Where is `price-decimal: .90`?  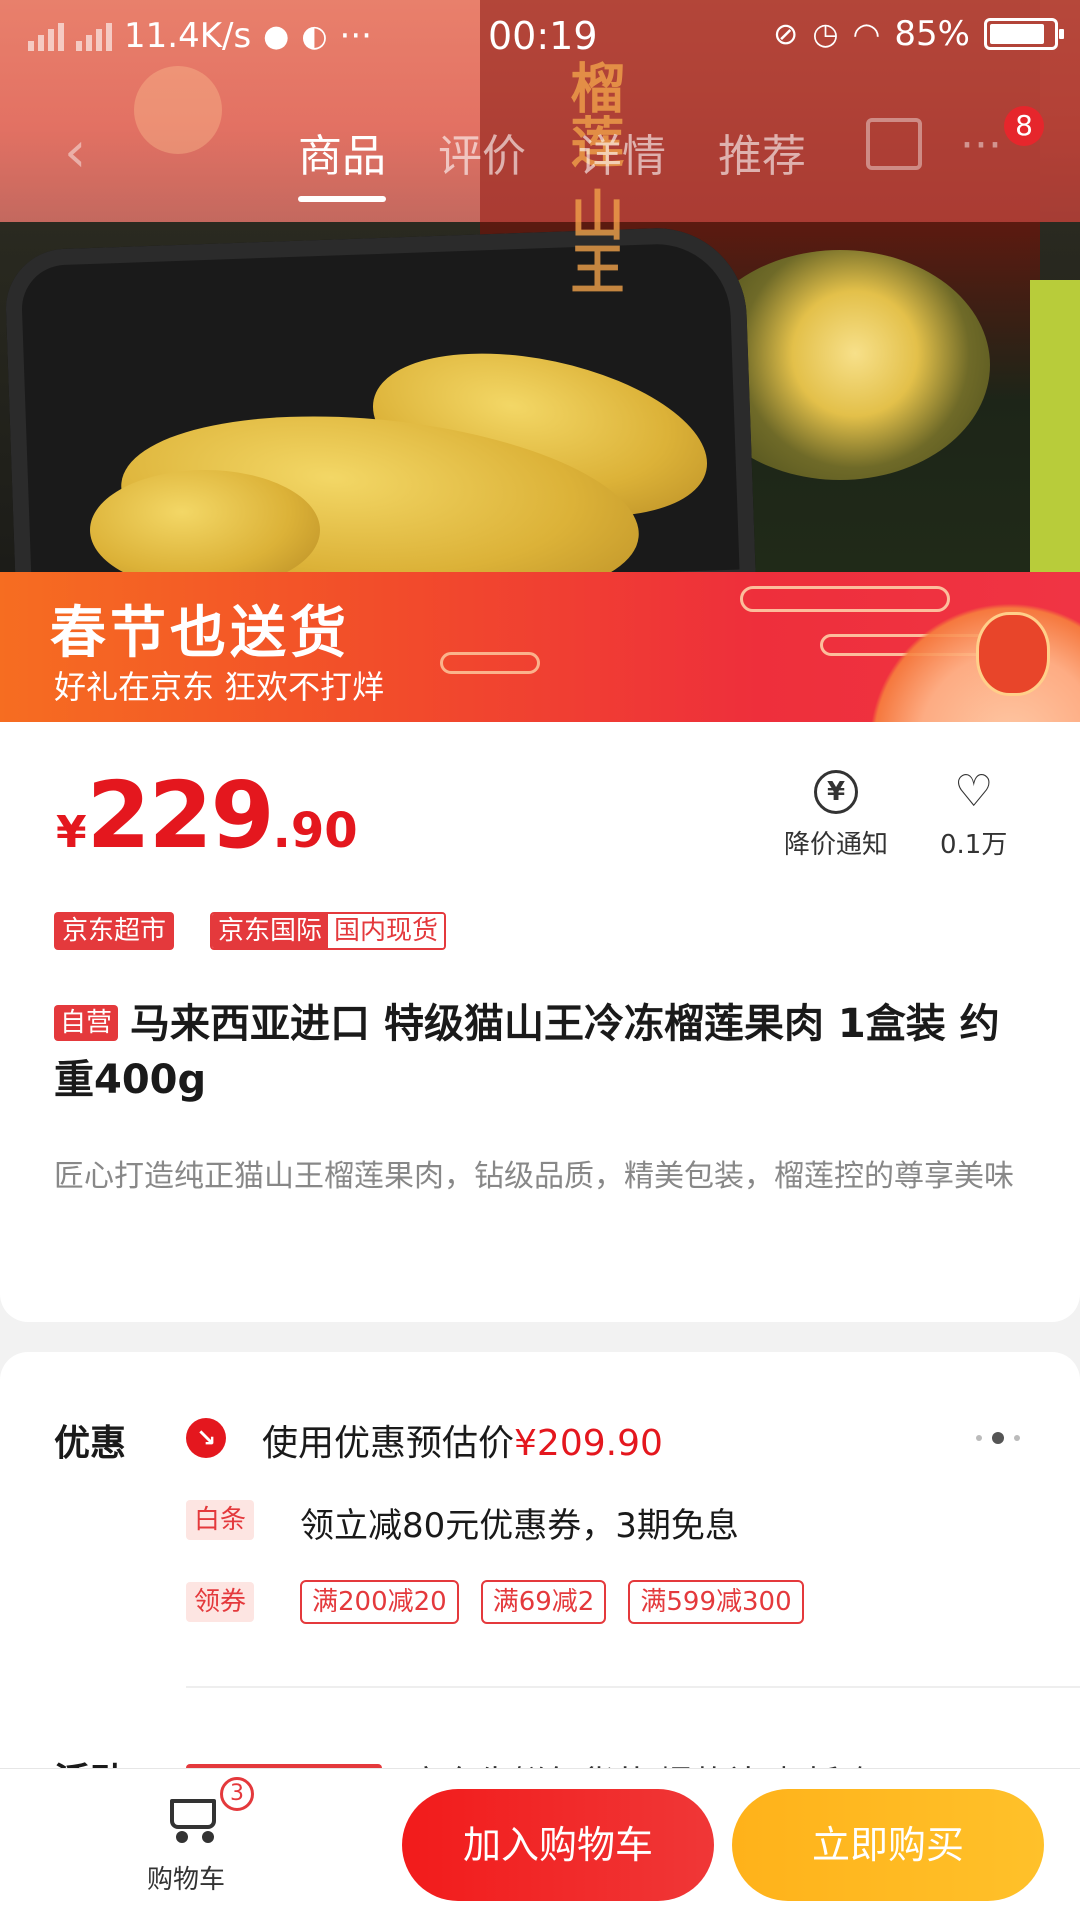
price-decimal: .90 is located at coordinates (315, 831).